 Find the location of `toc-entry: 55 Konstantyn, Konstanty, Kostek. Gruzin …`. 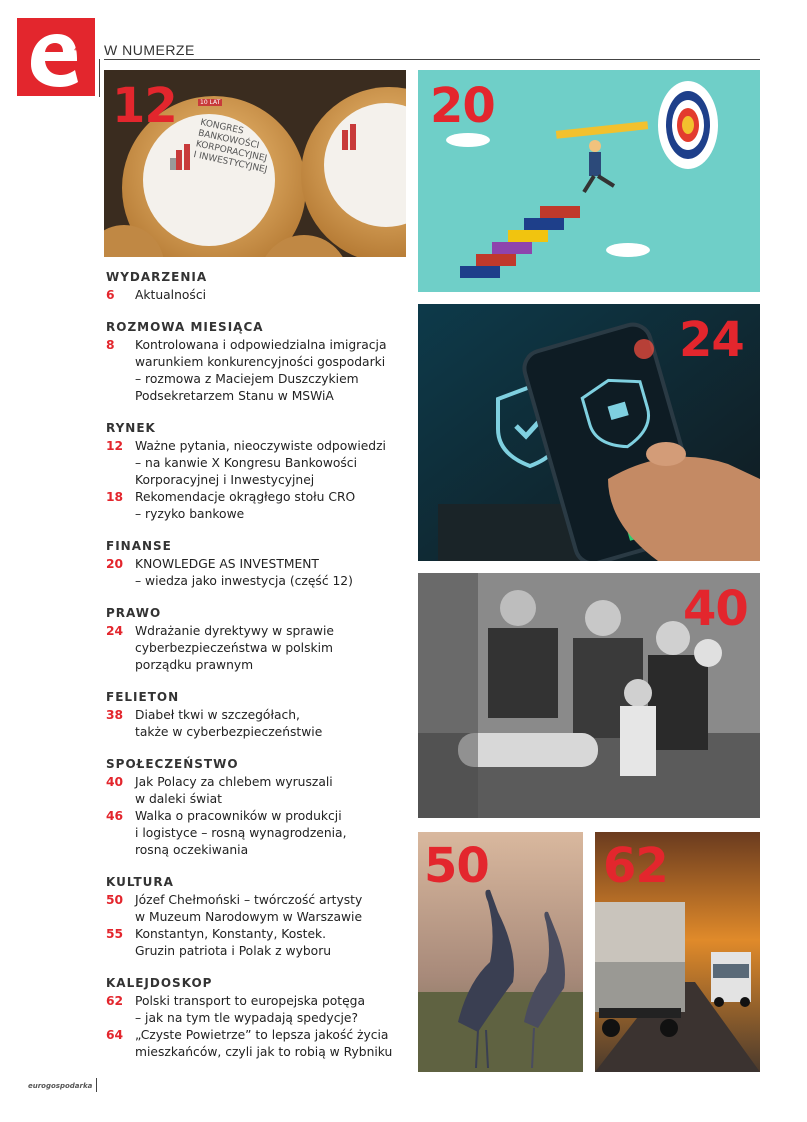

toc-entry: 55 Konstantyn, Konstanty, Kostek. Gruzin … is located at coordinates (256, 943).